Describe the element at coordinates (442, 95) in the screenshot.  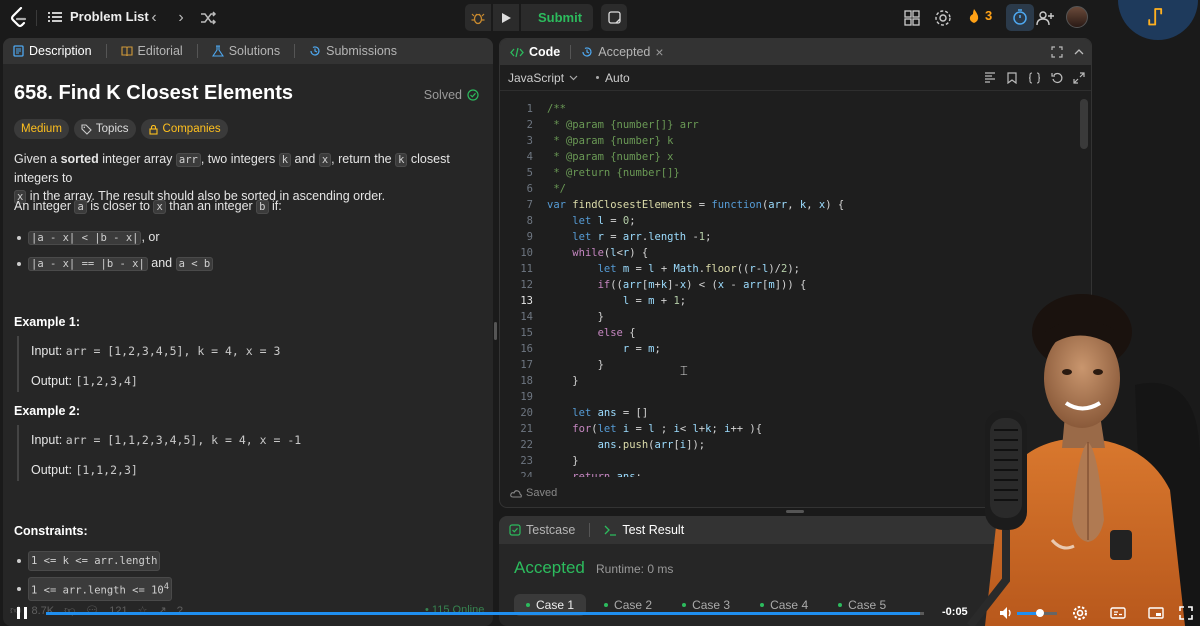
I see `solved-label: Solved` at that location.